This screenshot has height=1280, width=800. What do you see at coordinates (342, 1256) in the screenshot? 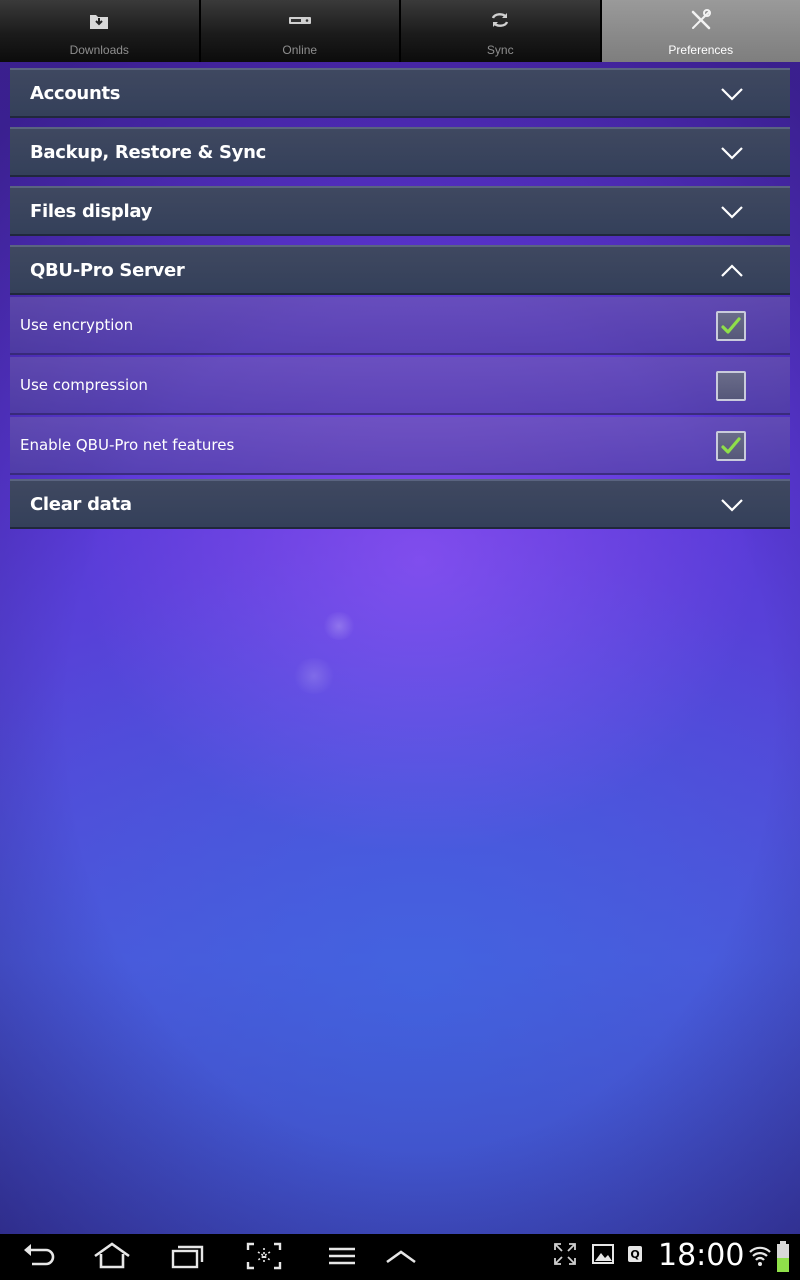
I see `menu-icon` at bounding box center [342, 1256].